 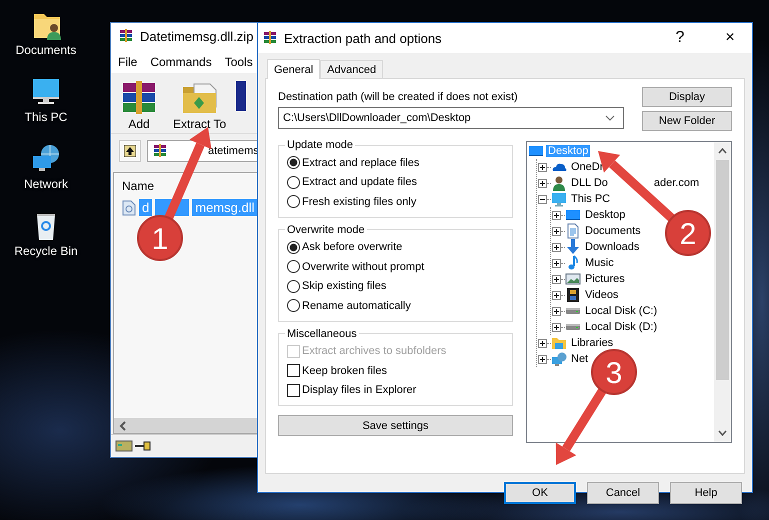 What do you see at coordinates (687, 97) in the screenshot?
I see `side-button: Display` at bounding box center [687, 97].